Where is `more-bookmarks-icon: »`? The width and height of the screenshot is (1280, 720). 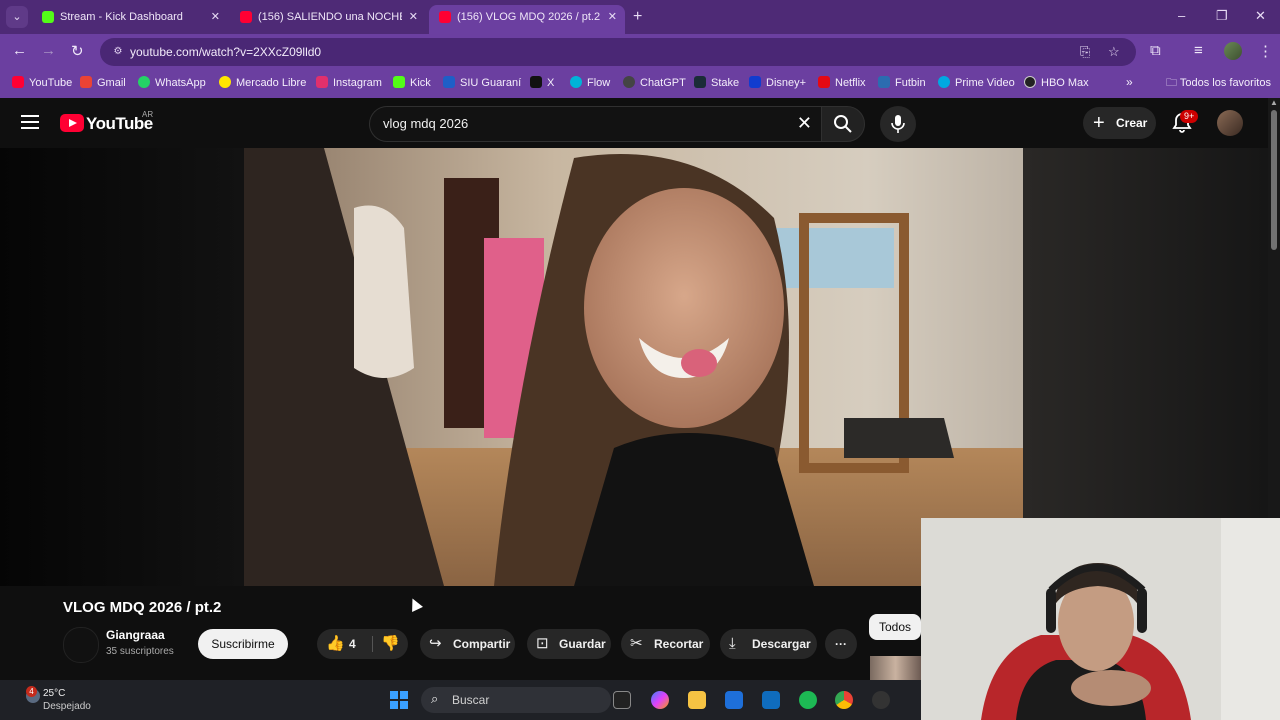 more-bookmarks-icon: » is located at coordinates (1129, 82).